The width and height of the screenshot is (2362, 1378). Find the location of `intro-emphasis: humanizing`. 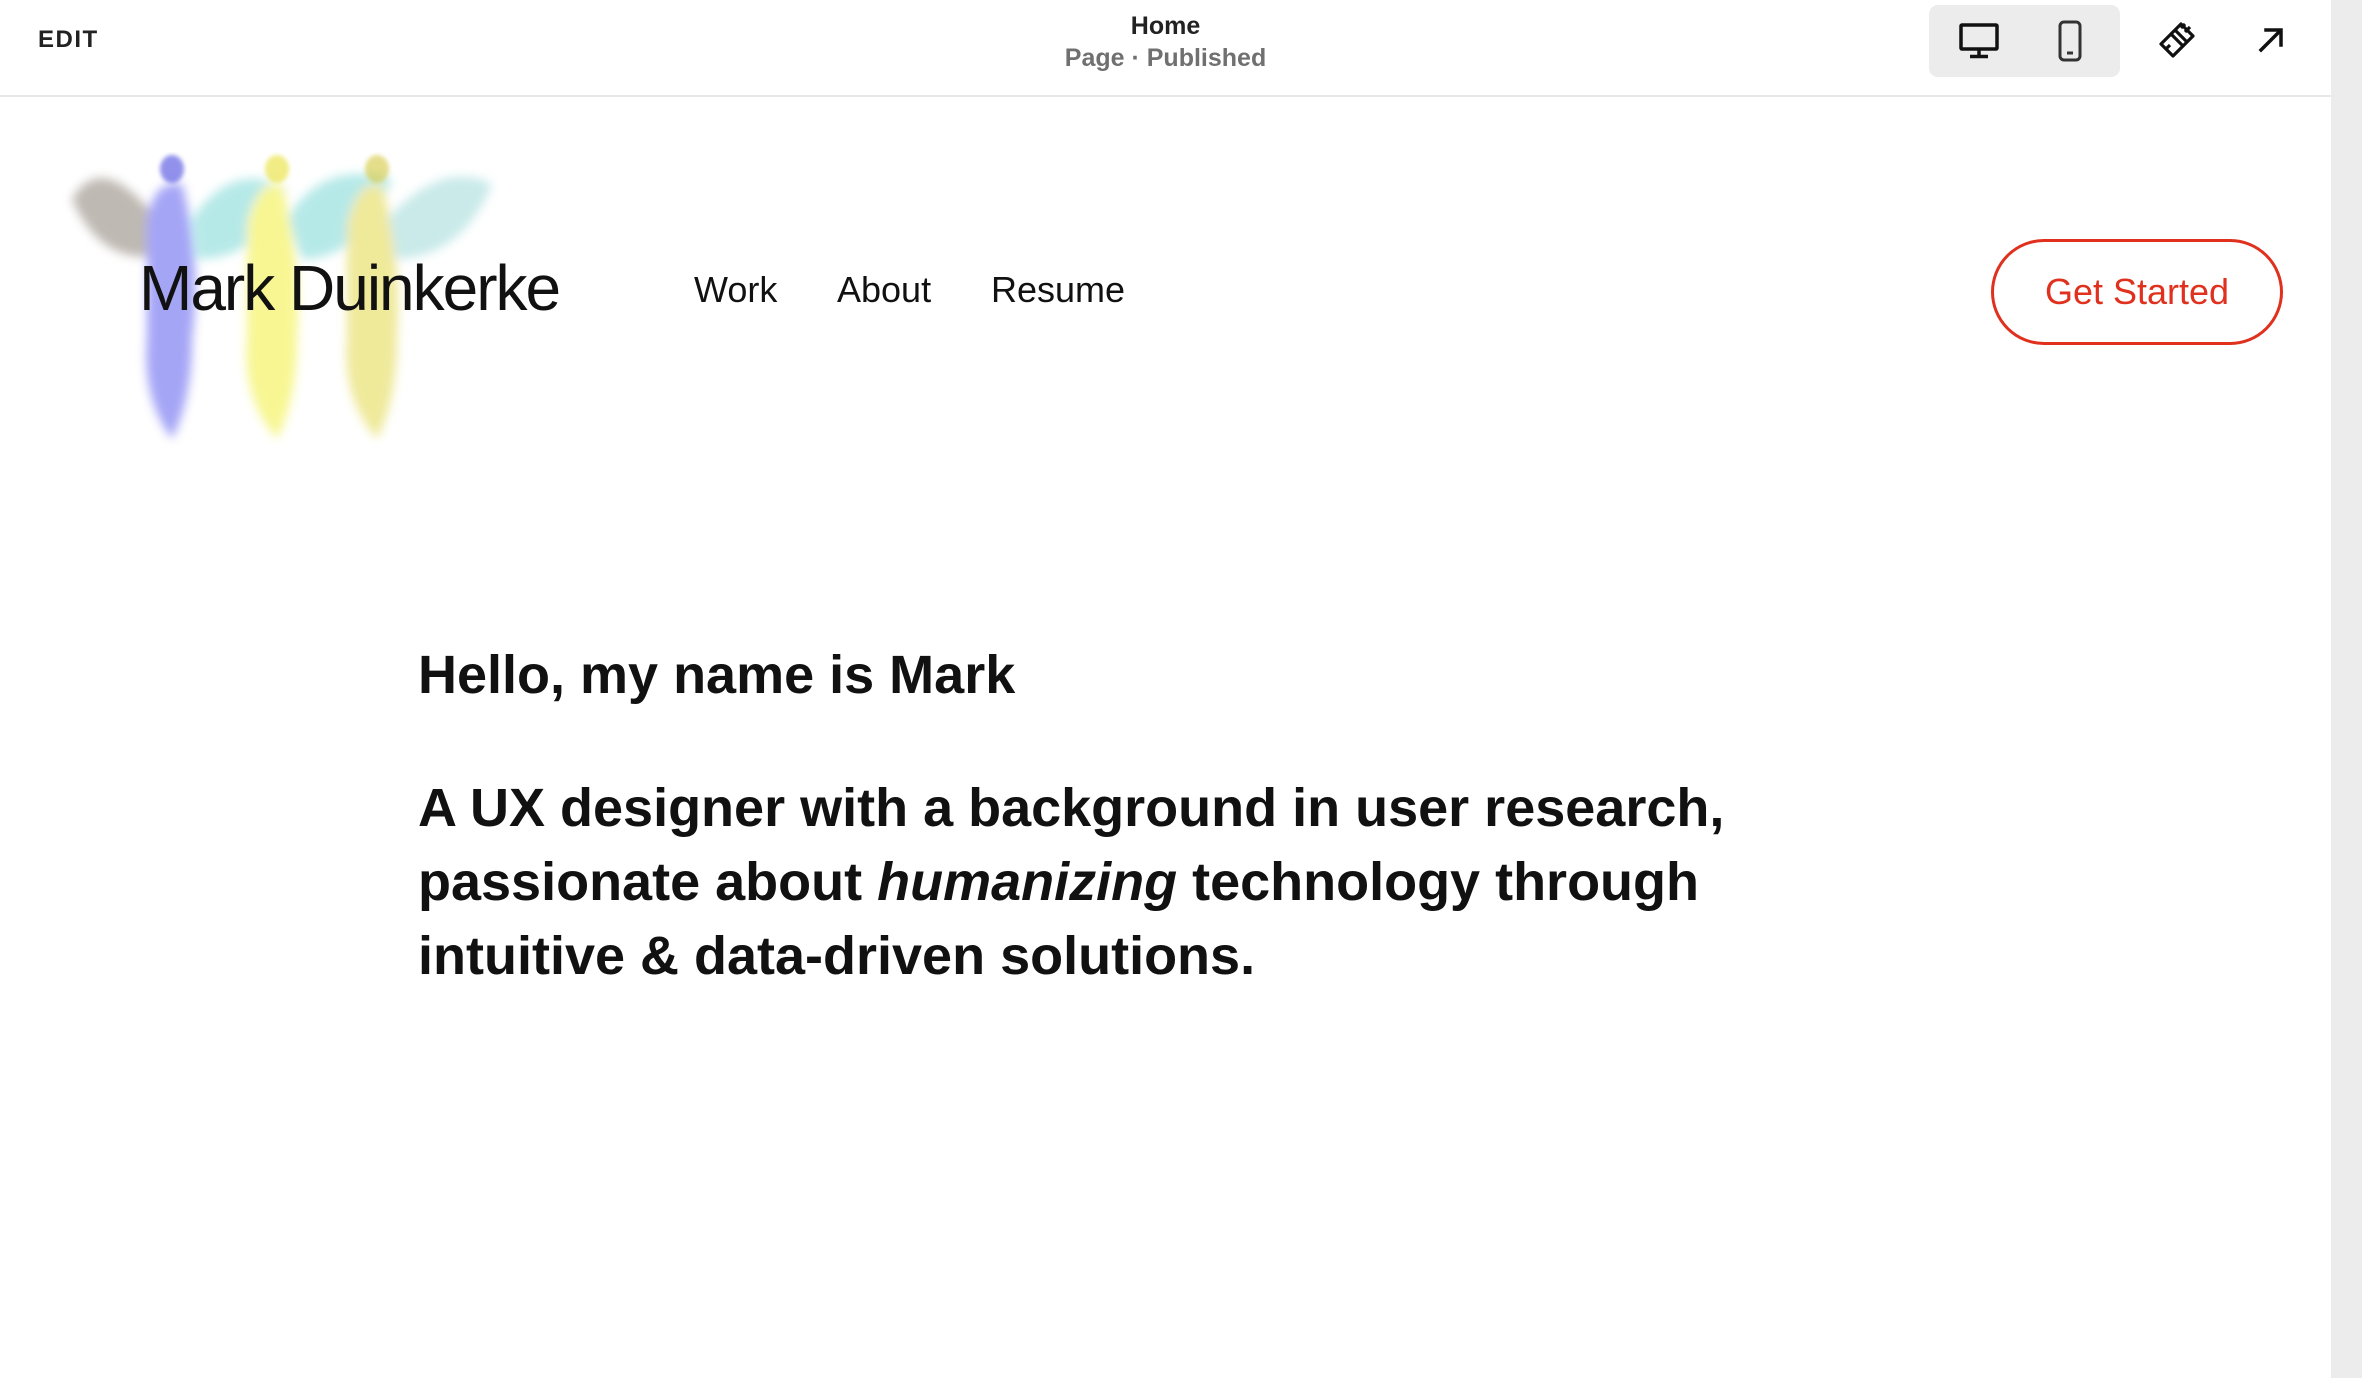

intro-emphasis: humanizing is located at coordinates (1027, 882).